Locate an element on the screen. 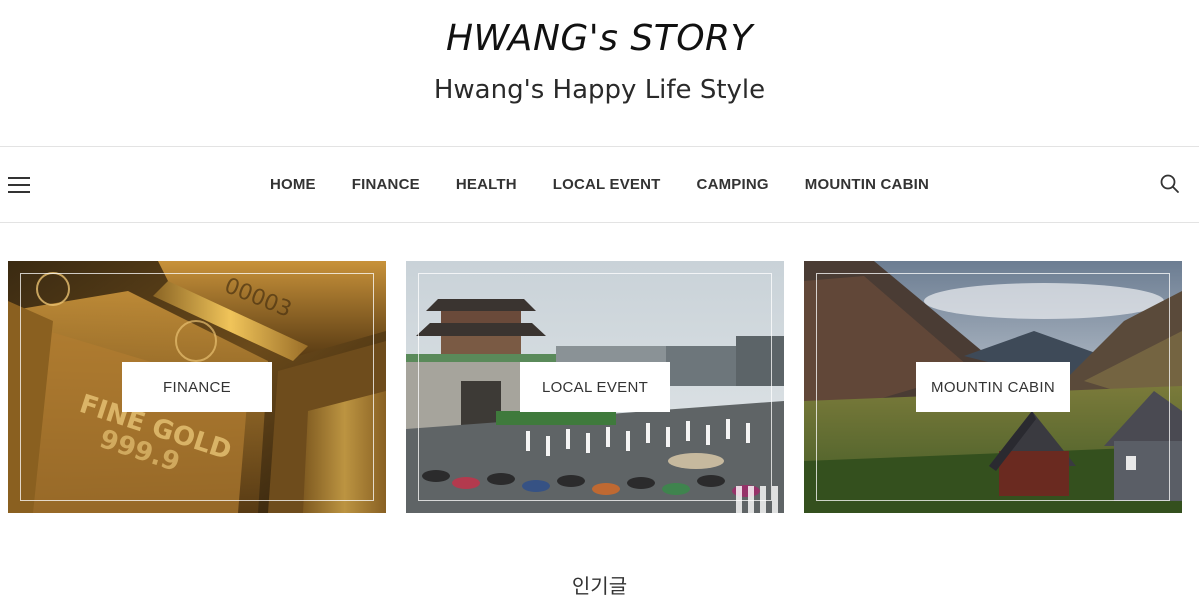 This screenshot has height=599, width=1199. site-title: HWANG's STORY is located at coordinates (599, 39).